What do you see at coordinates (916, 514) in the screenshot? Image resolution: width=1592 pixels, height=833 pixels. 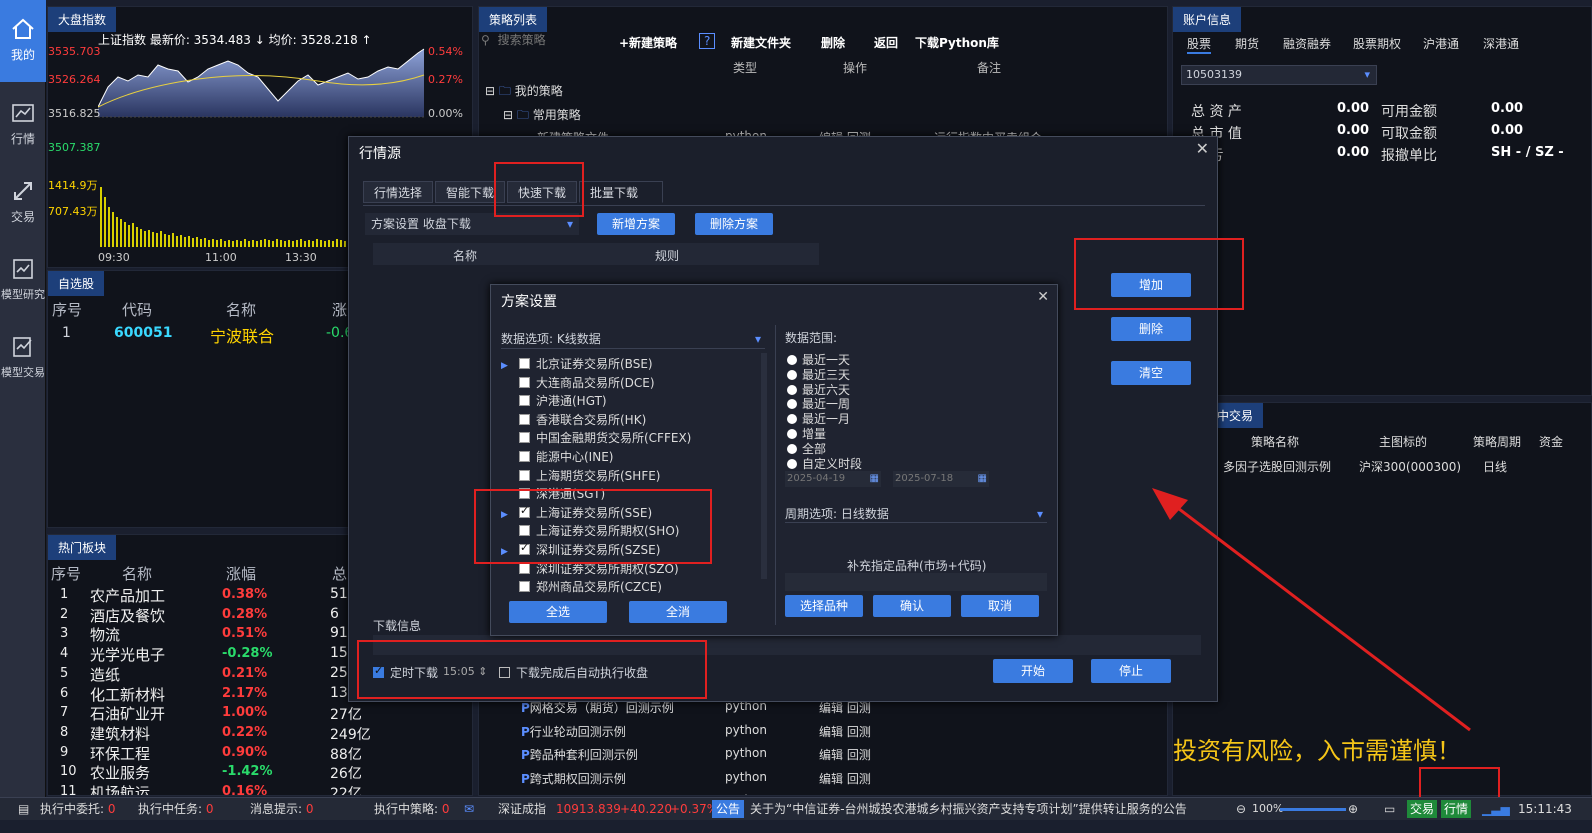 I see `period-select: 周期选项: 日线数据 ▾` at bounding box center [916, 514].